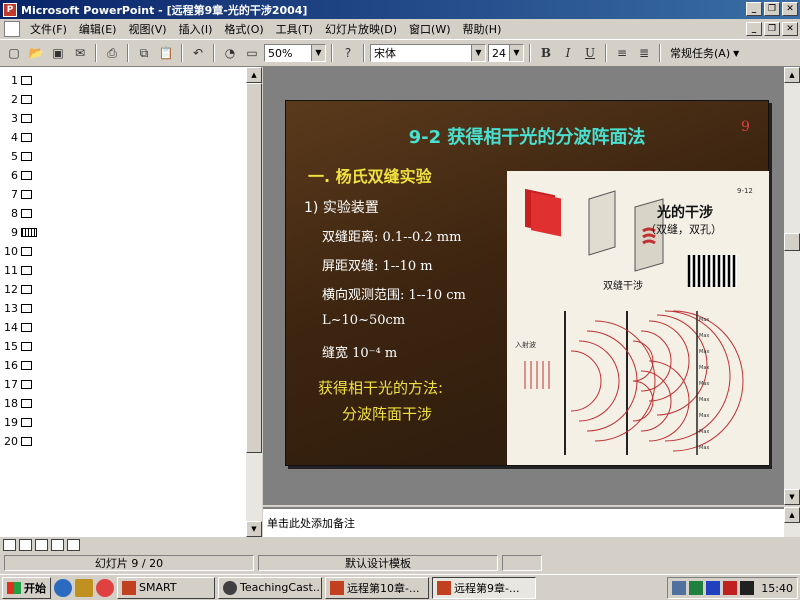  Describe the element at coordinates (12, 29) in the screenshot. I see `document-icon` at that location.